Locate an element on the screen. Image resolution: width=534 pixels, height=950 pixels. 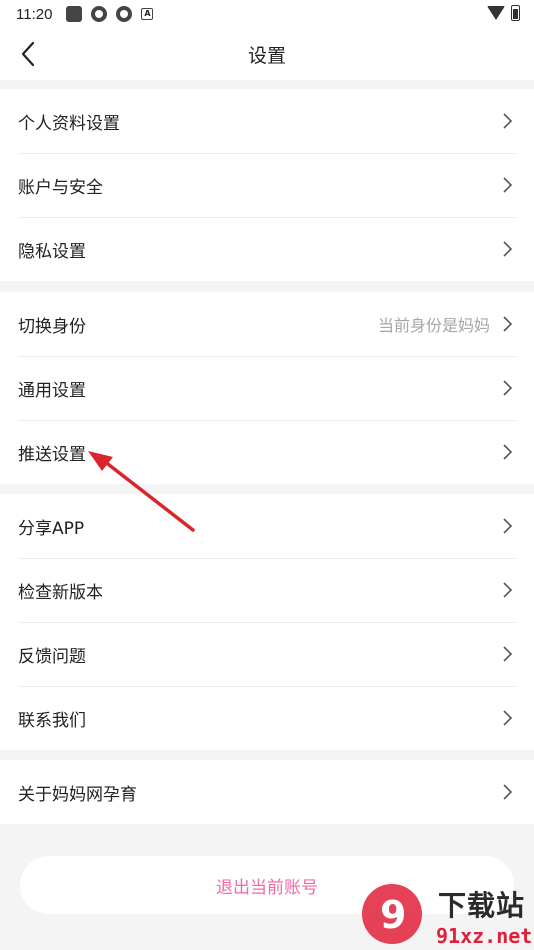
row-label: 切换身份 is located at coordinates (52, 326).